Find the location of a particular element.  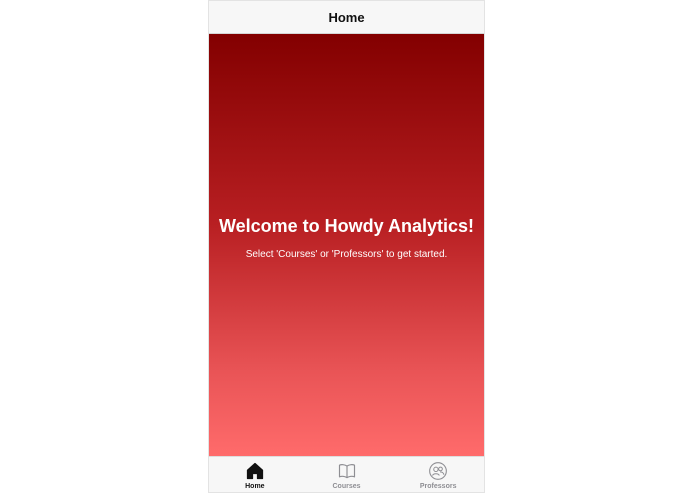

tab-professors: Professors is located at coordinates (438, 474).